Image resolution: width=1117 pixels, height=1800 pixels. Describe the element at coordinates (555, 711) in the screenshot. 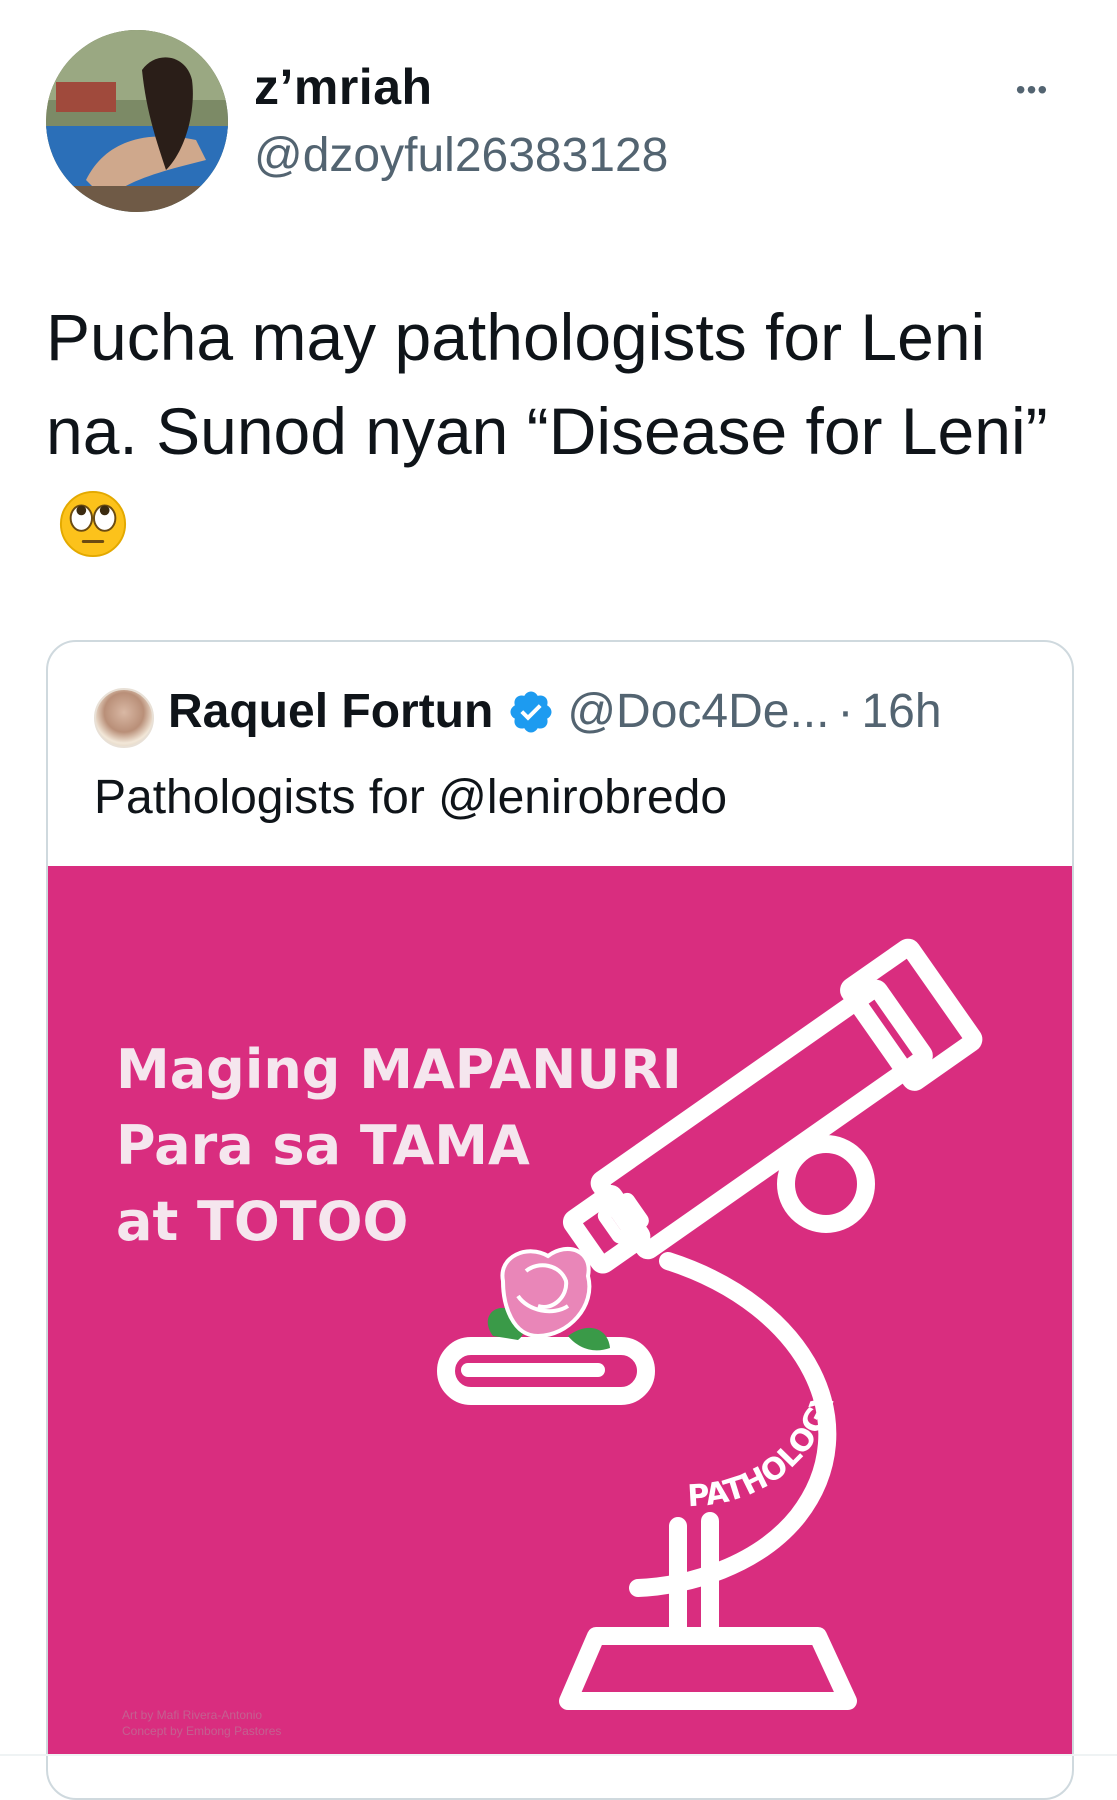

I see `quoted-tweet-header: Raquel Fortun @Doc4De... · 16h` at that location.